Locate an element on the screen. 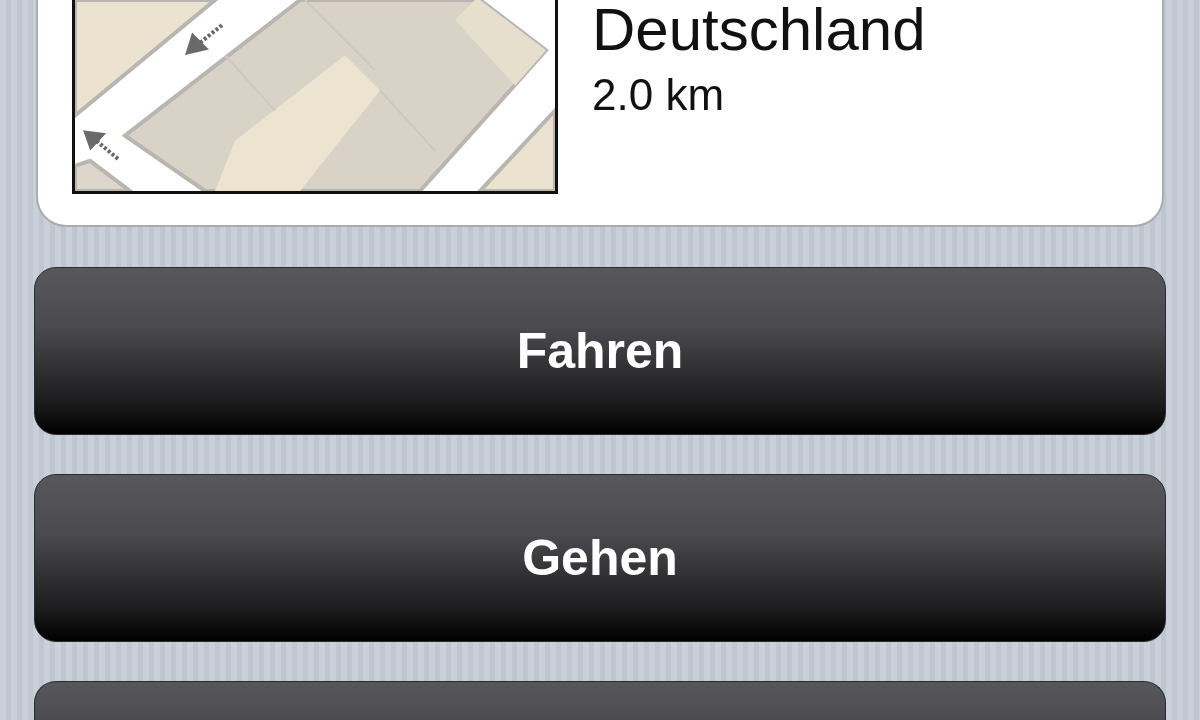 The width and height of the screenshot is (1200, 720). cut-off-button is located at coordinates (600, 700).